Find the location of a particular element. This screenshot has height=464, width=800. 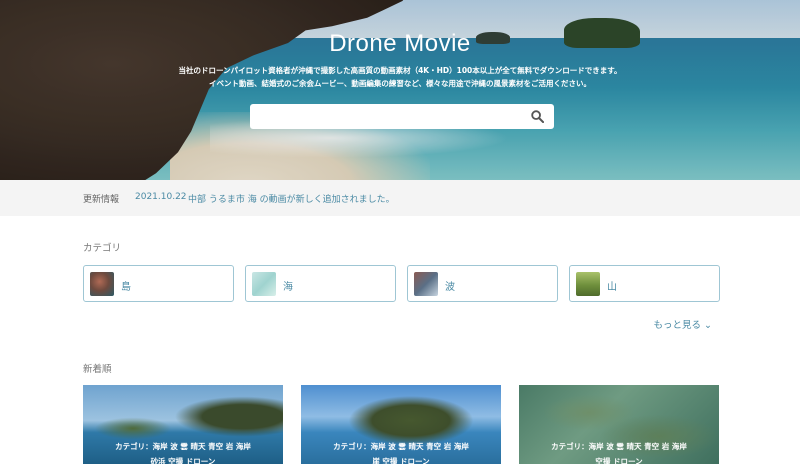

card-tags-line2: 空撮 ドローン is located at coordinates (619, 460).